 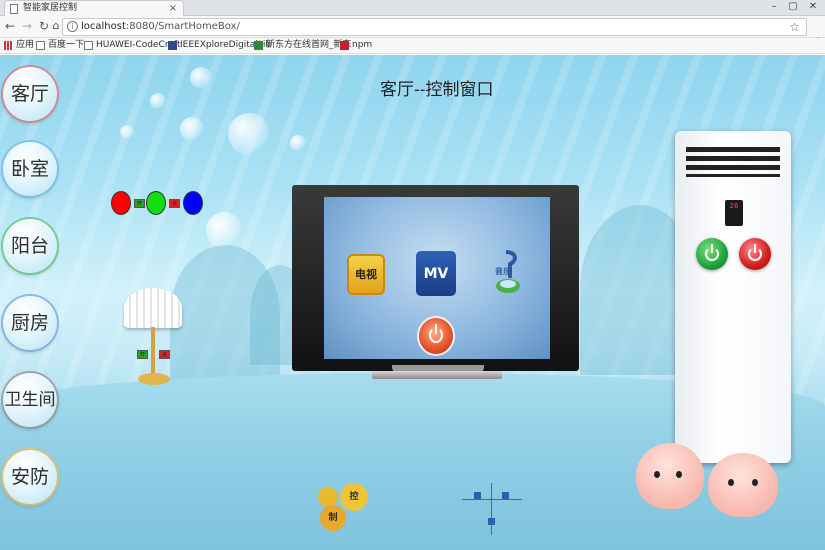 I want to click on browser-tab: 智能家居控制 ×, so click(x=94, y=8).